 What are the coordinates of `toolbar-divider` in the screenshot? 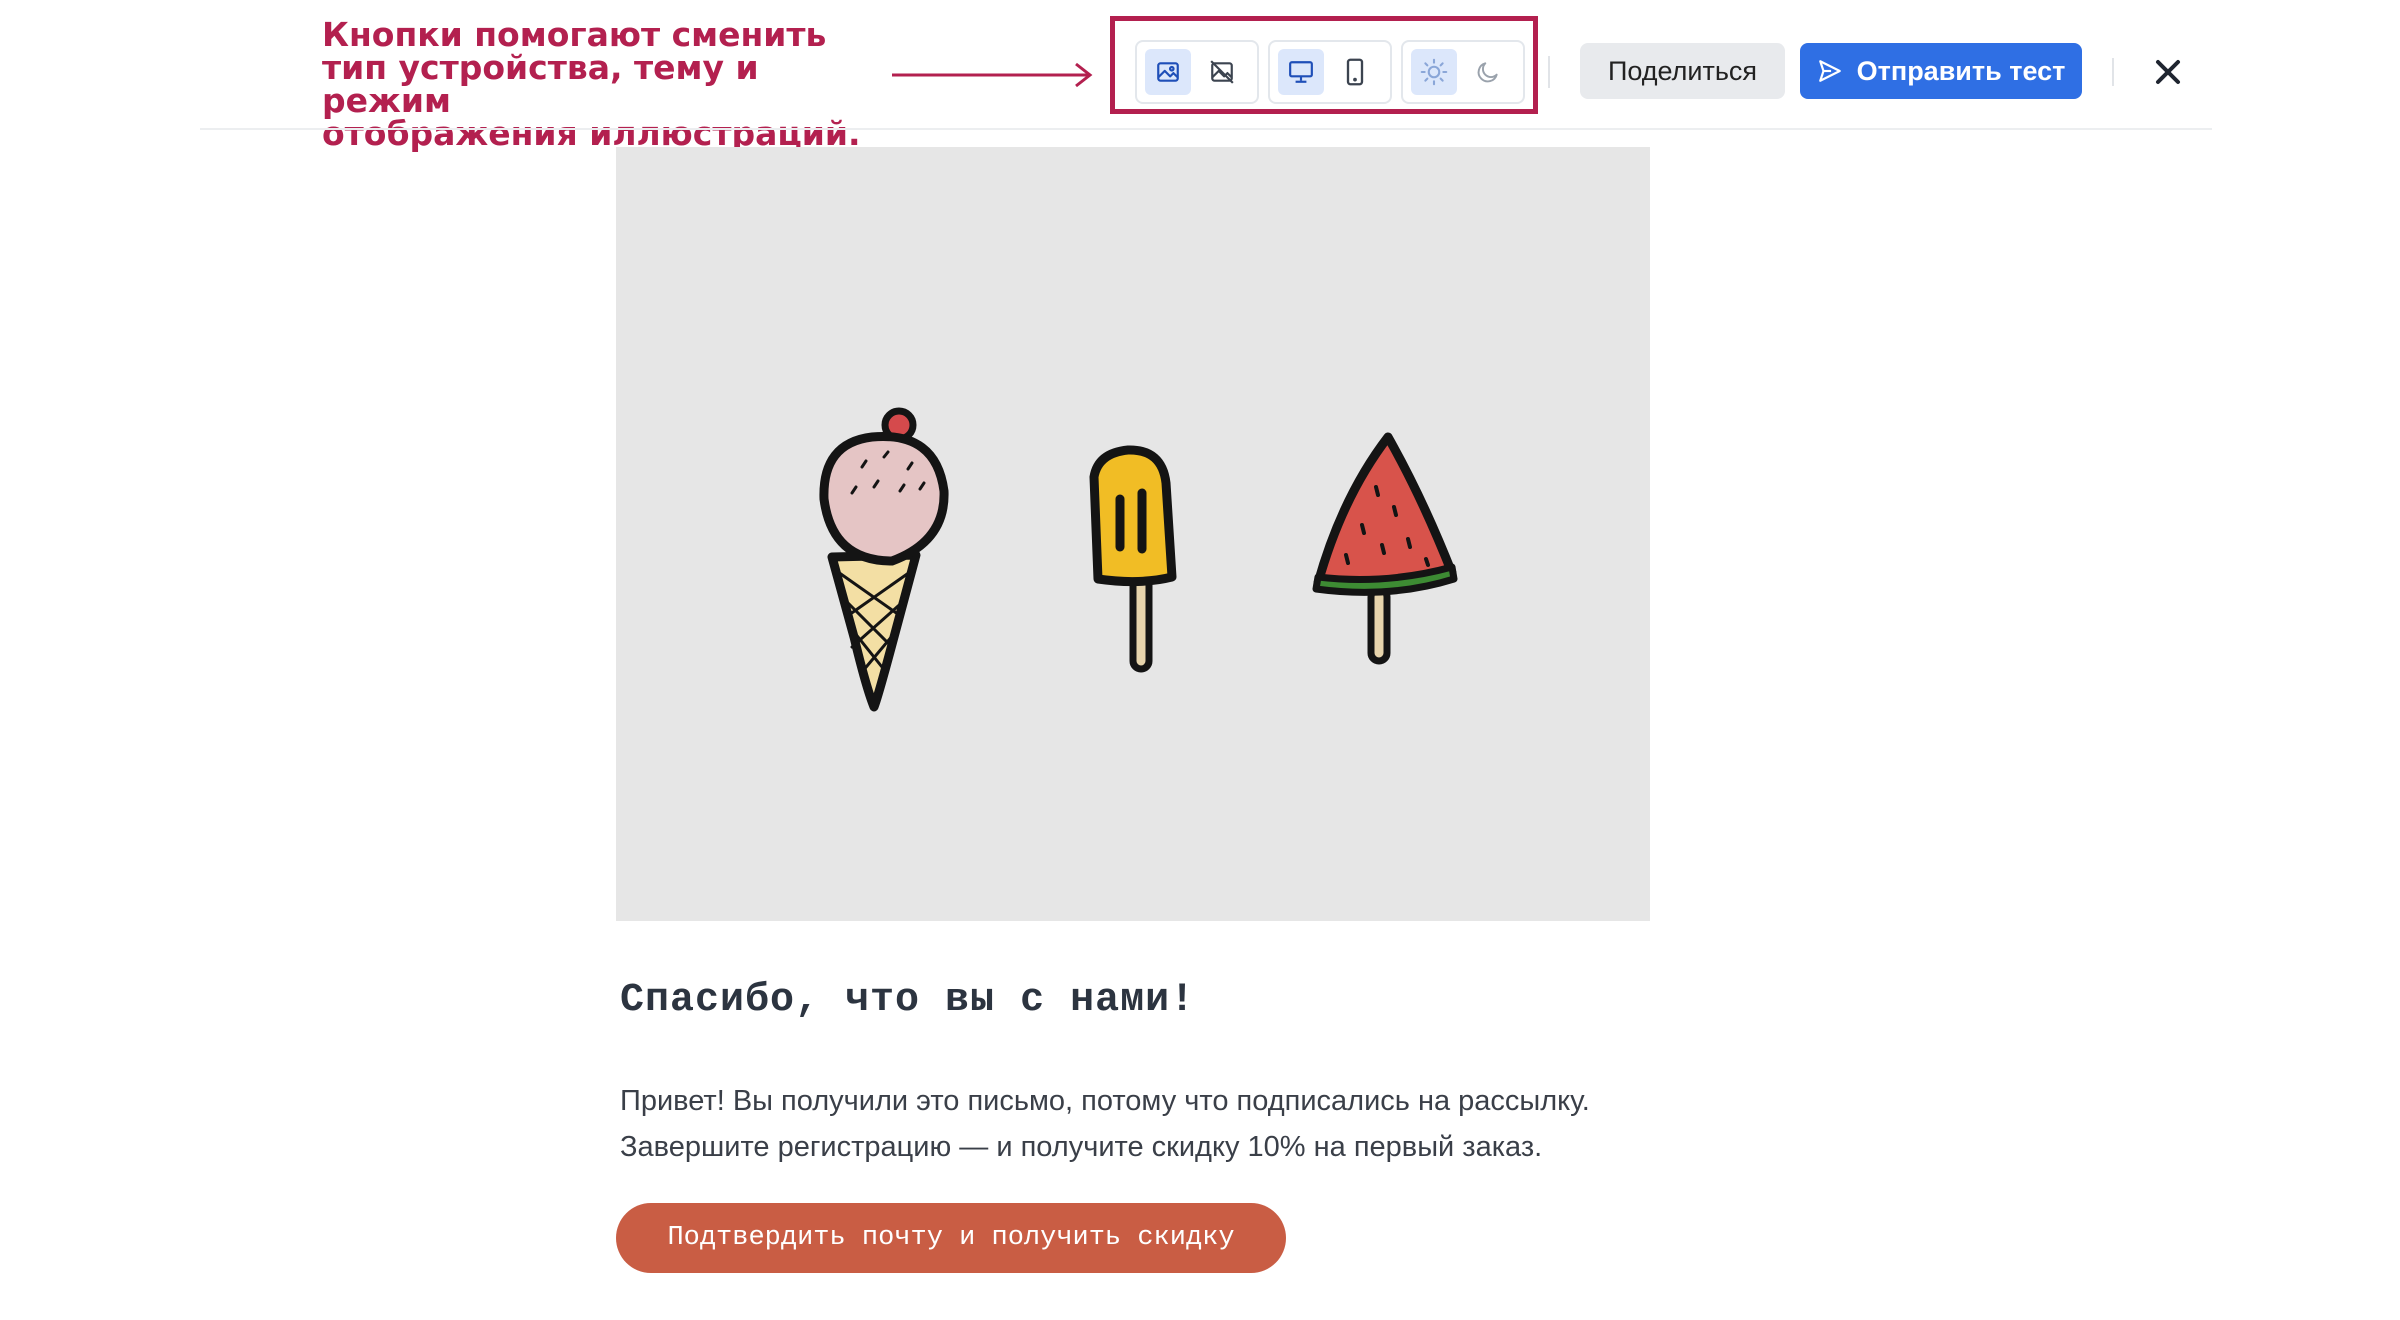 It's located at (1206, 129).